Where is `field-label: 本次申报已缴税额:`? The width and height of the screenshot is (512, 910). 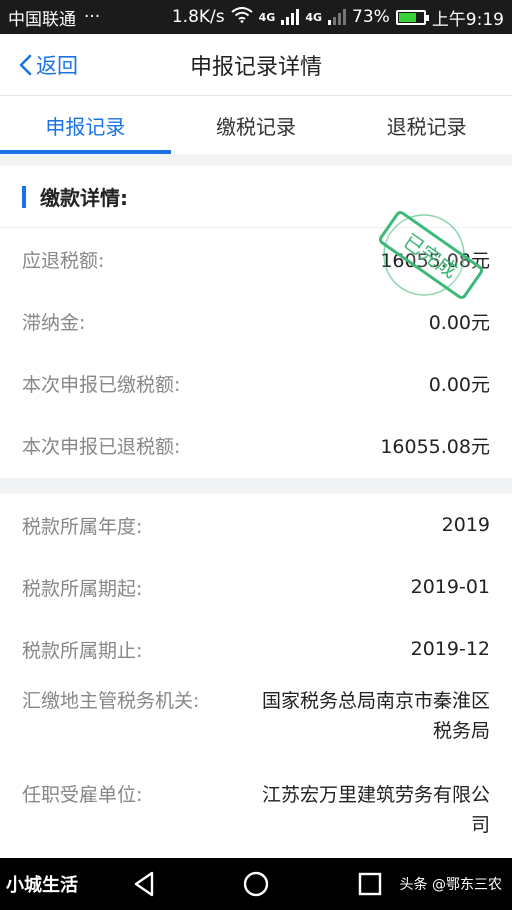
field-label: 本次申报已缴税额: is located at coordinates (101, 384).